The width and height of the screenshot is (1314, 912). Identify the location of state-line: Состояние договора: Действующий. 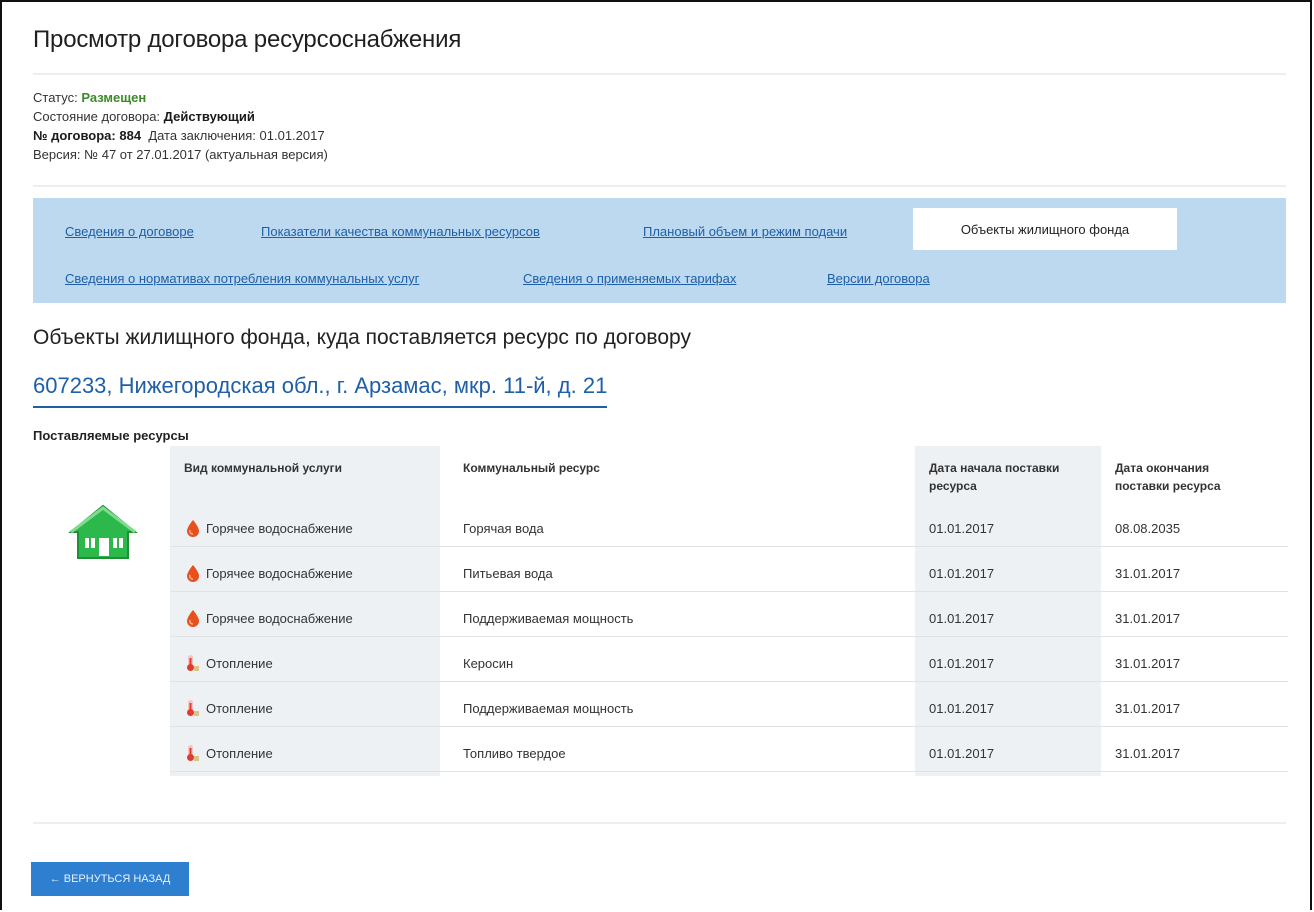
(144, 117).